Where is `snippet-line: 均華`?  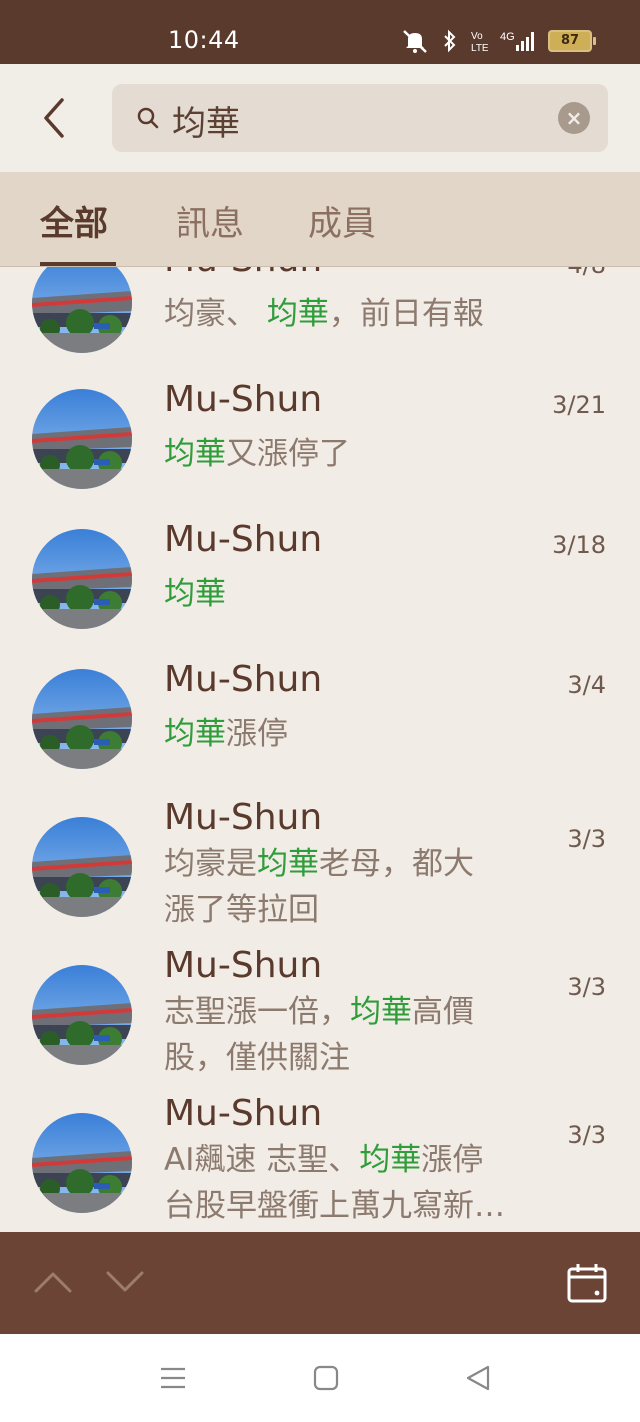 snippet-line: 均華 is located at coordinates (344, 594).